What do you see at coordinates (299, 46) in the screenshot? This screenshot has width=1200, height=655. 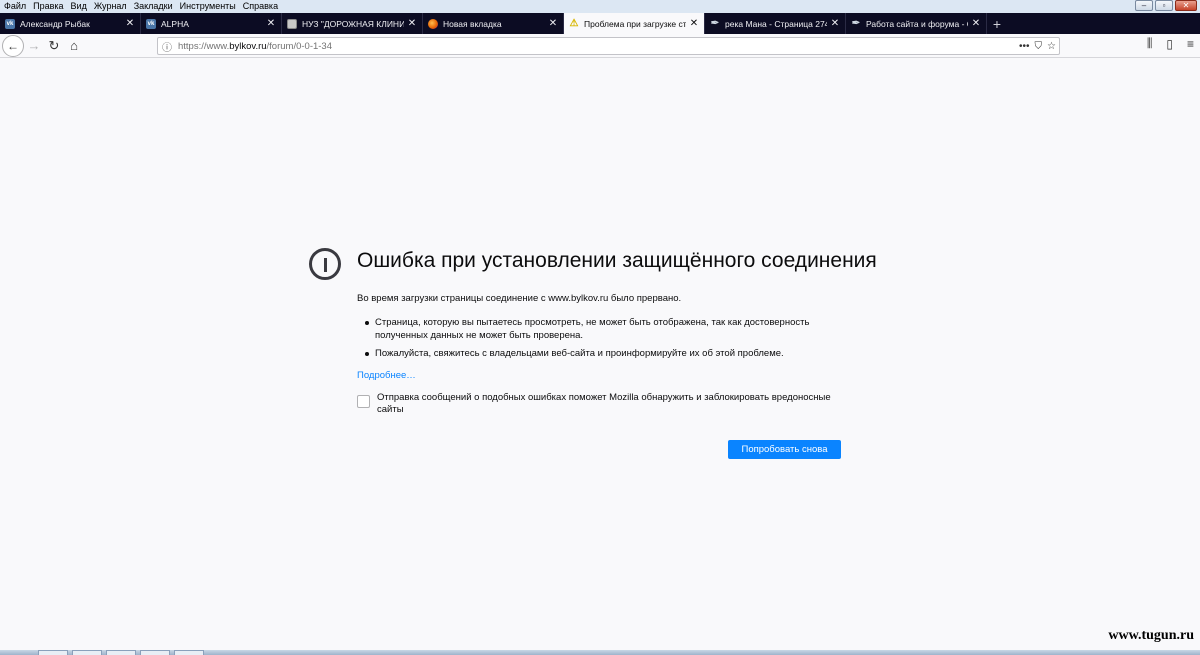 I see `url-path: /forum/0-0-1-34` at bounding box center [299, 46].